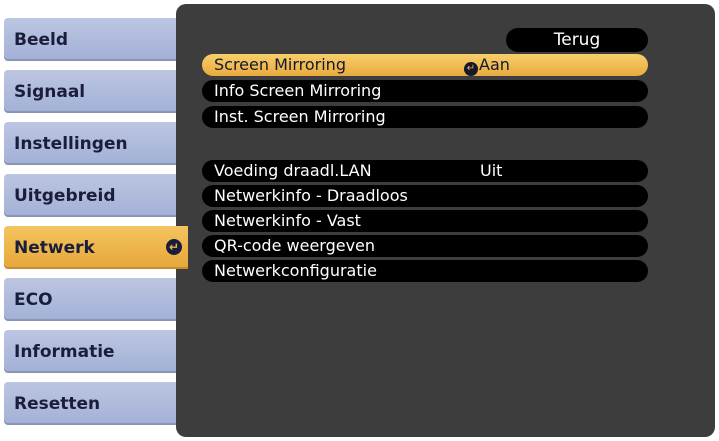 This screenshot has width=719, height=441. What do you see at coordinates (425, 117) in the screenshot?
I see `menu-item-inst-screen-mirroring: Inst. Screen Mirroring` at bounding box center [425, 117].